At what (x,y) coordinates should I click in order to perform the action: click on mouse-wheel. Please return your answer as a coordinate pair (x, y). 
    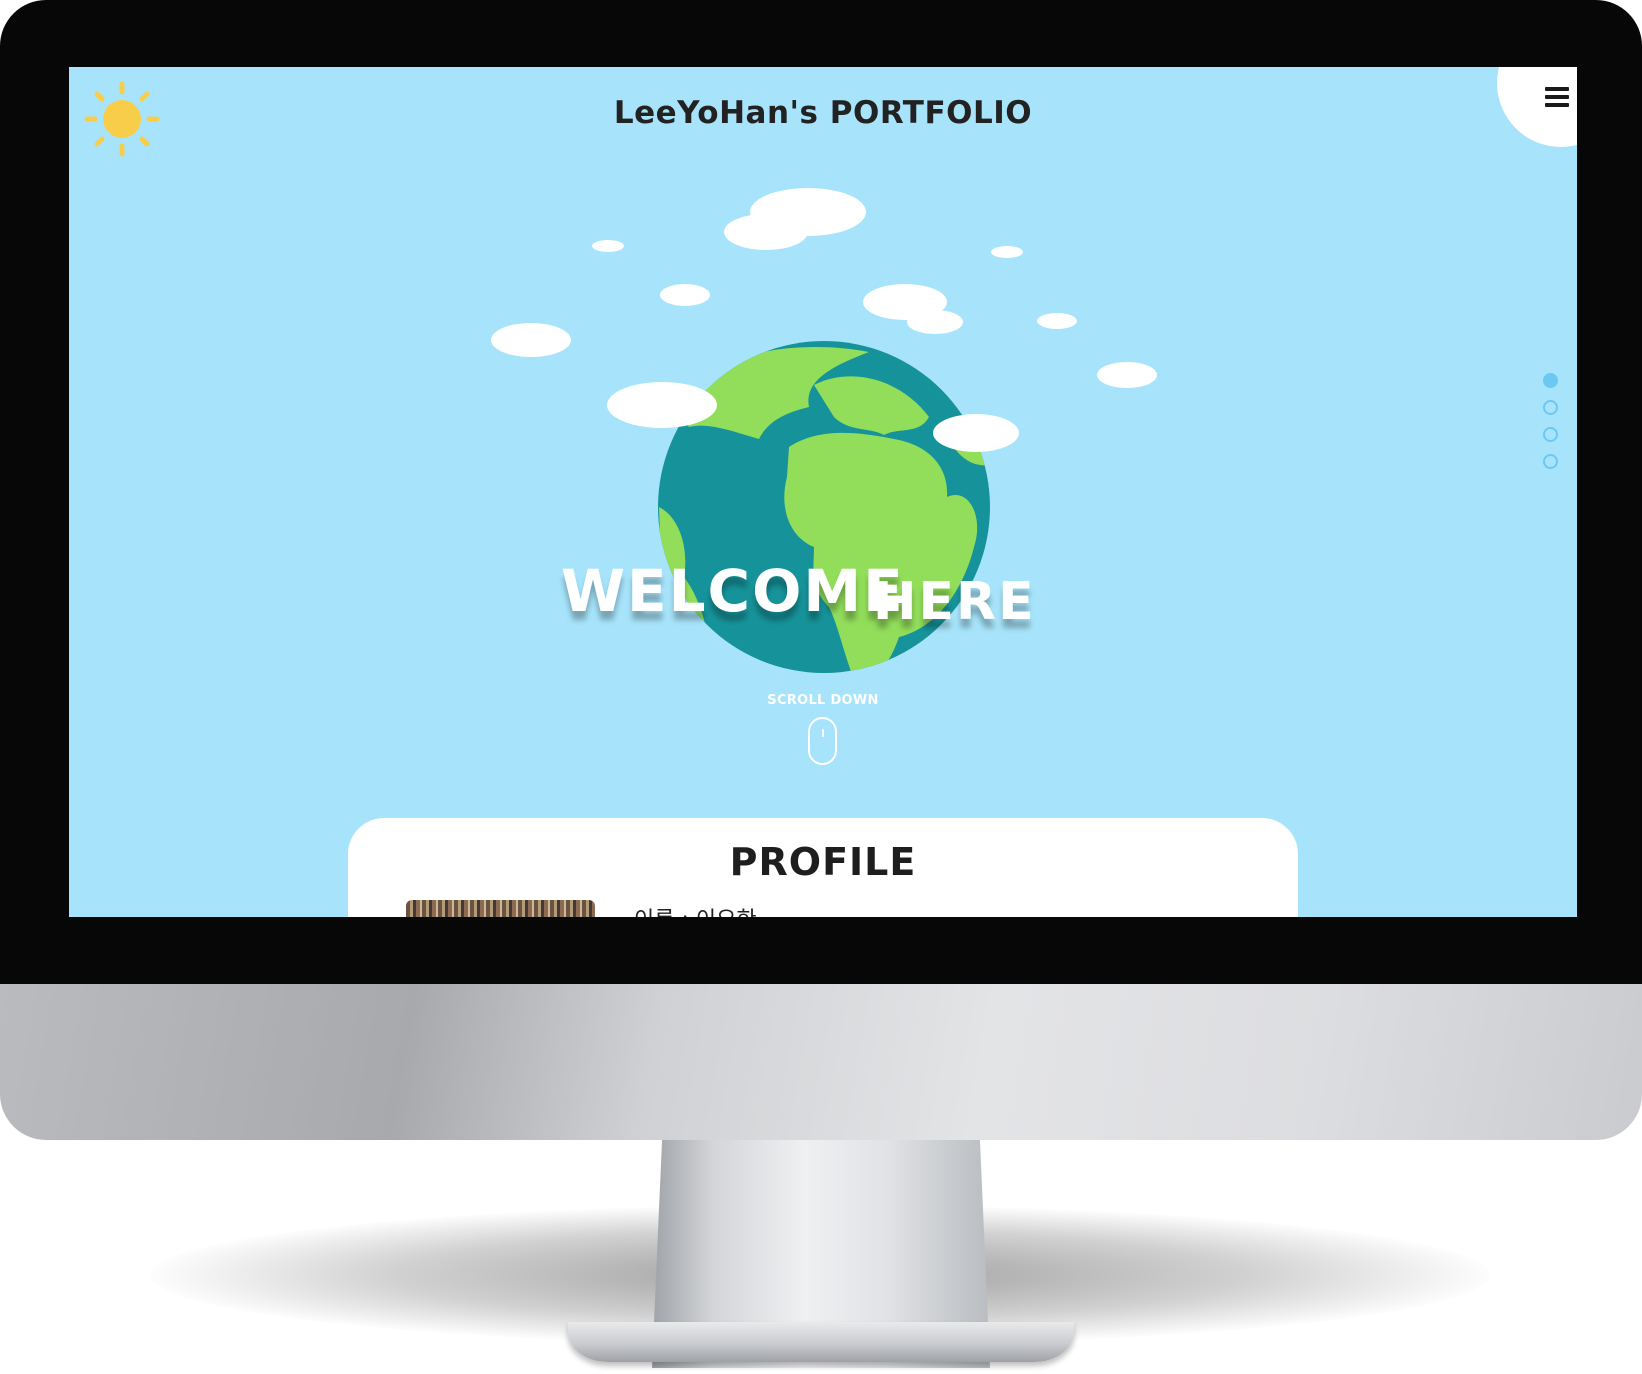
    Looking at the image, I should click on (823, 733).